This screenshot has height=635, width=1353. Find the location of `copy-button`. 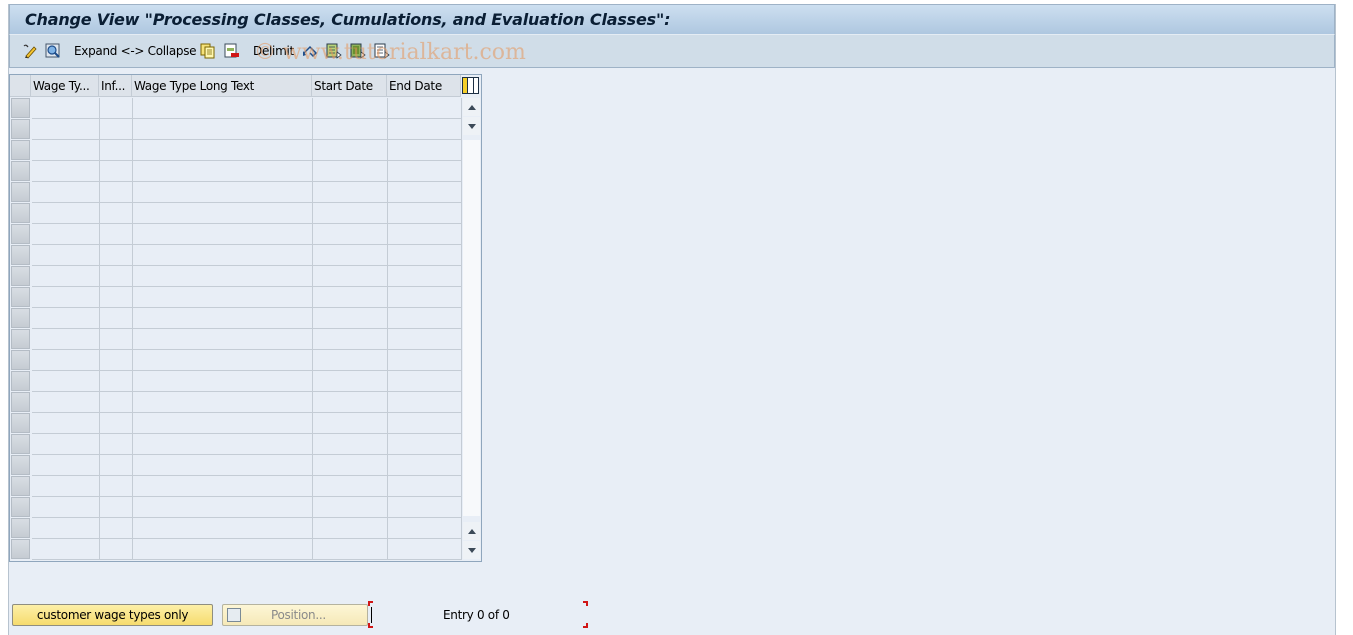

copy-button is located at coordinates (208, 51).